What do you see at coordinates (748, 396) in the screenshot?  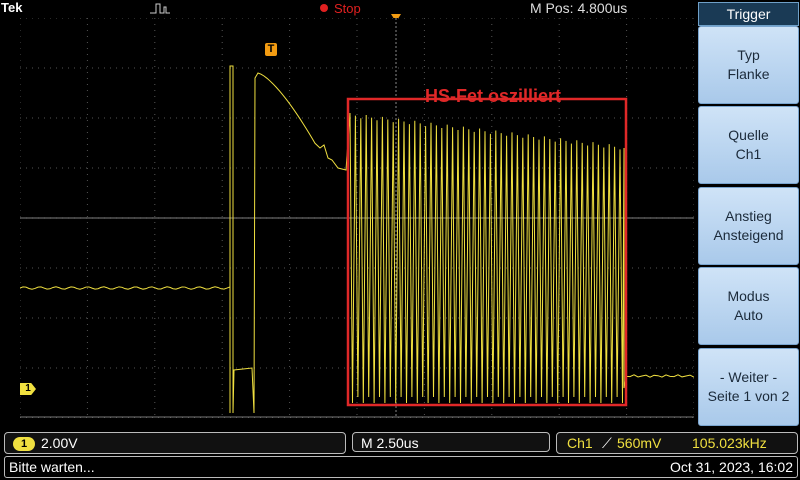 I see `button-value: Seite 1 von 2` at bounding box center [748, 396].